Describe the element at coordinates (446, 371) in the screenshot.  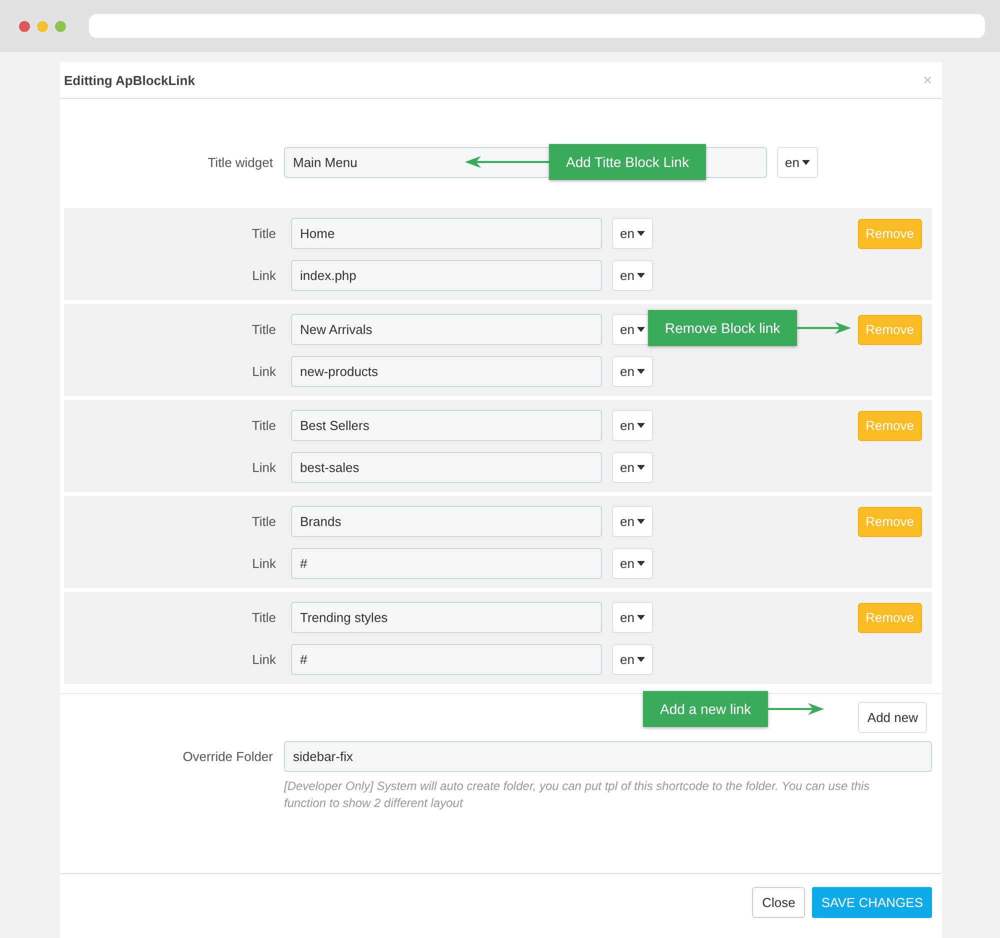
I see `link-input: new-products` at that location.